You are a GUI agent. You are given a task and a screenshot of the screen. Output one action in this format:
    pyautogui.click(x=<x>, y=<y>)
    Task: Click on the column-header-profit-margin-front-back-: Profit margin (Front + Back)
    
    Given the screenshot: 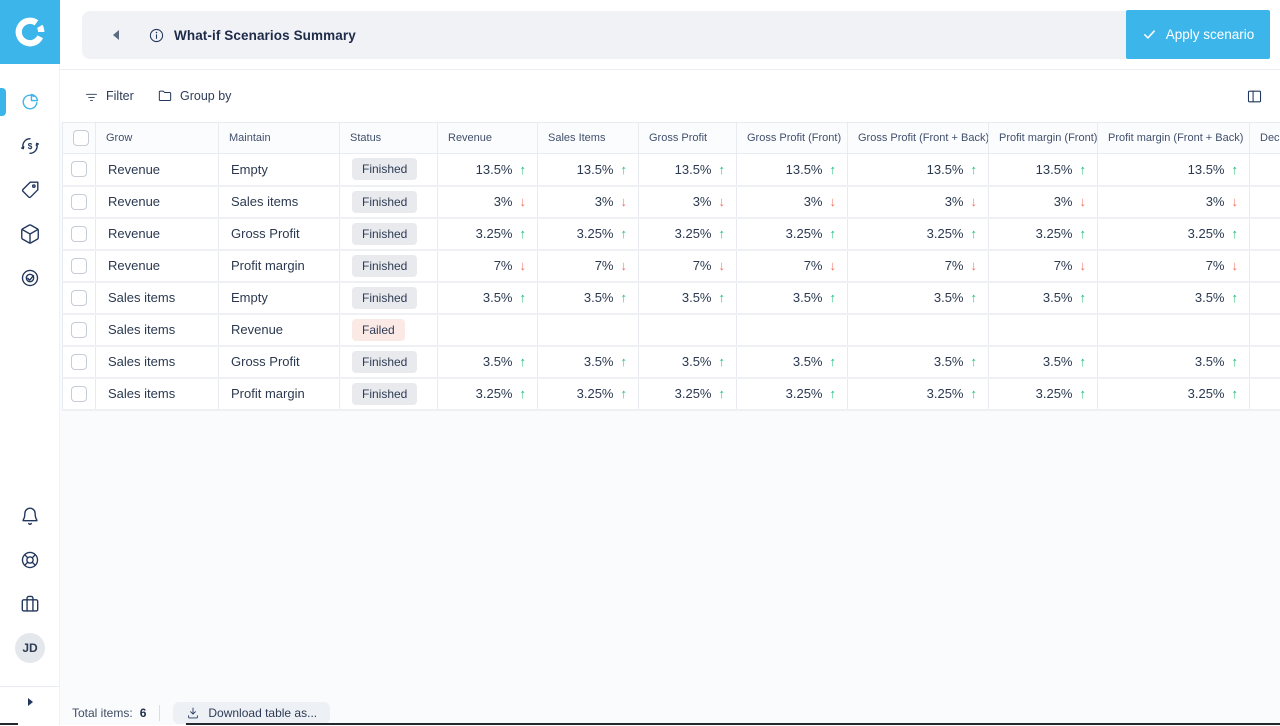 What is the action you would take?
    pyautogui.click(x=1174, y=138)
    